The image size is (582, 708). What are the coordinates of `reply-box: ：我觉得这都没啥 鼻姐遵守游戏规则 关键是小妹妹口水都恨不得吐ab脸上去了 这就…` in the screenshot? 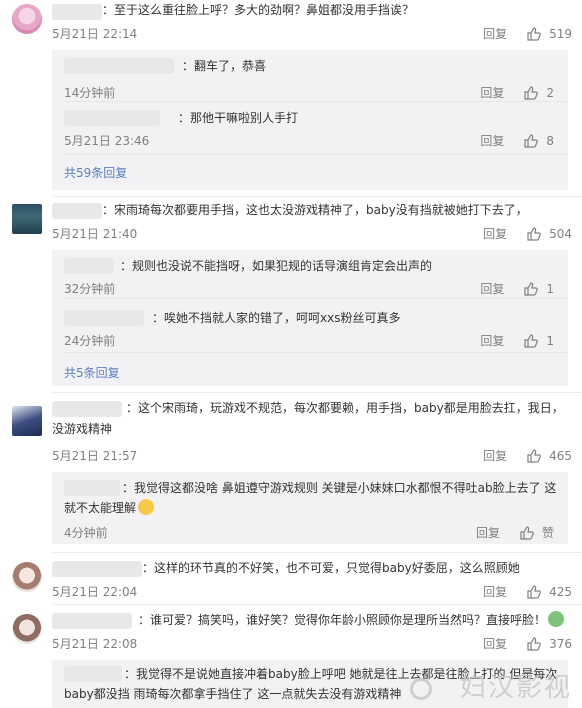 It's located at (310, 508).